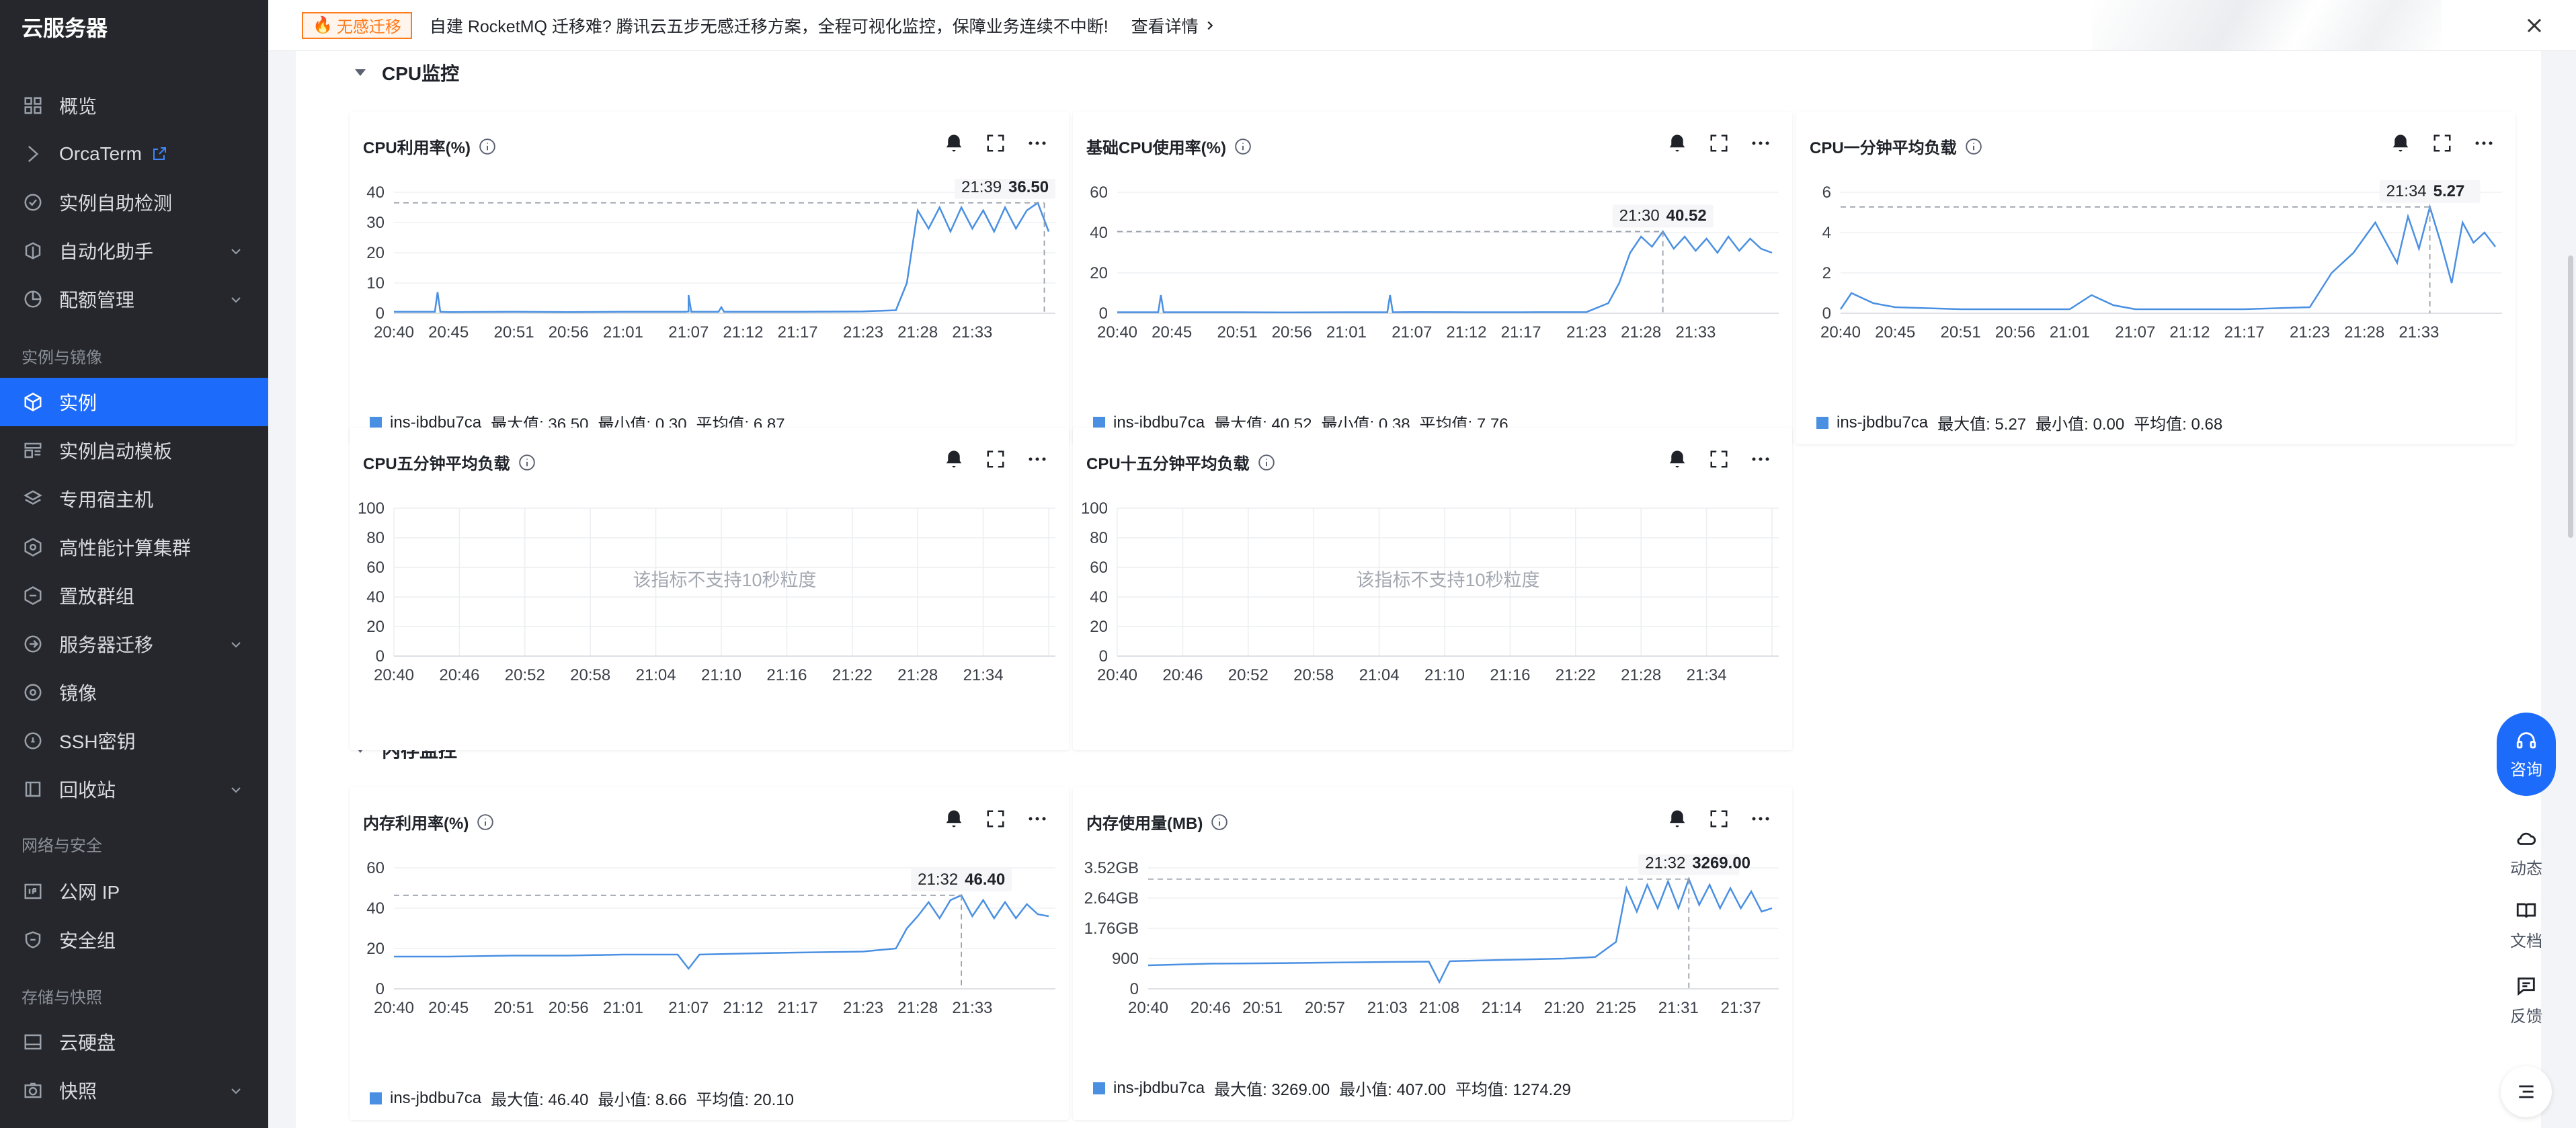  I want to click on x-tick-label: 21:01, so click(1346, 332).